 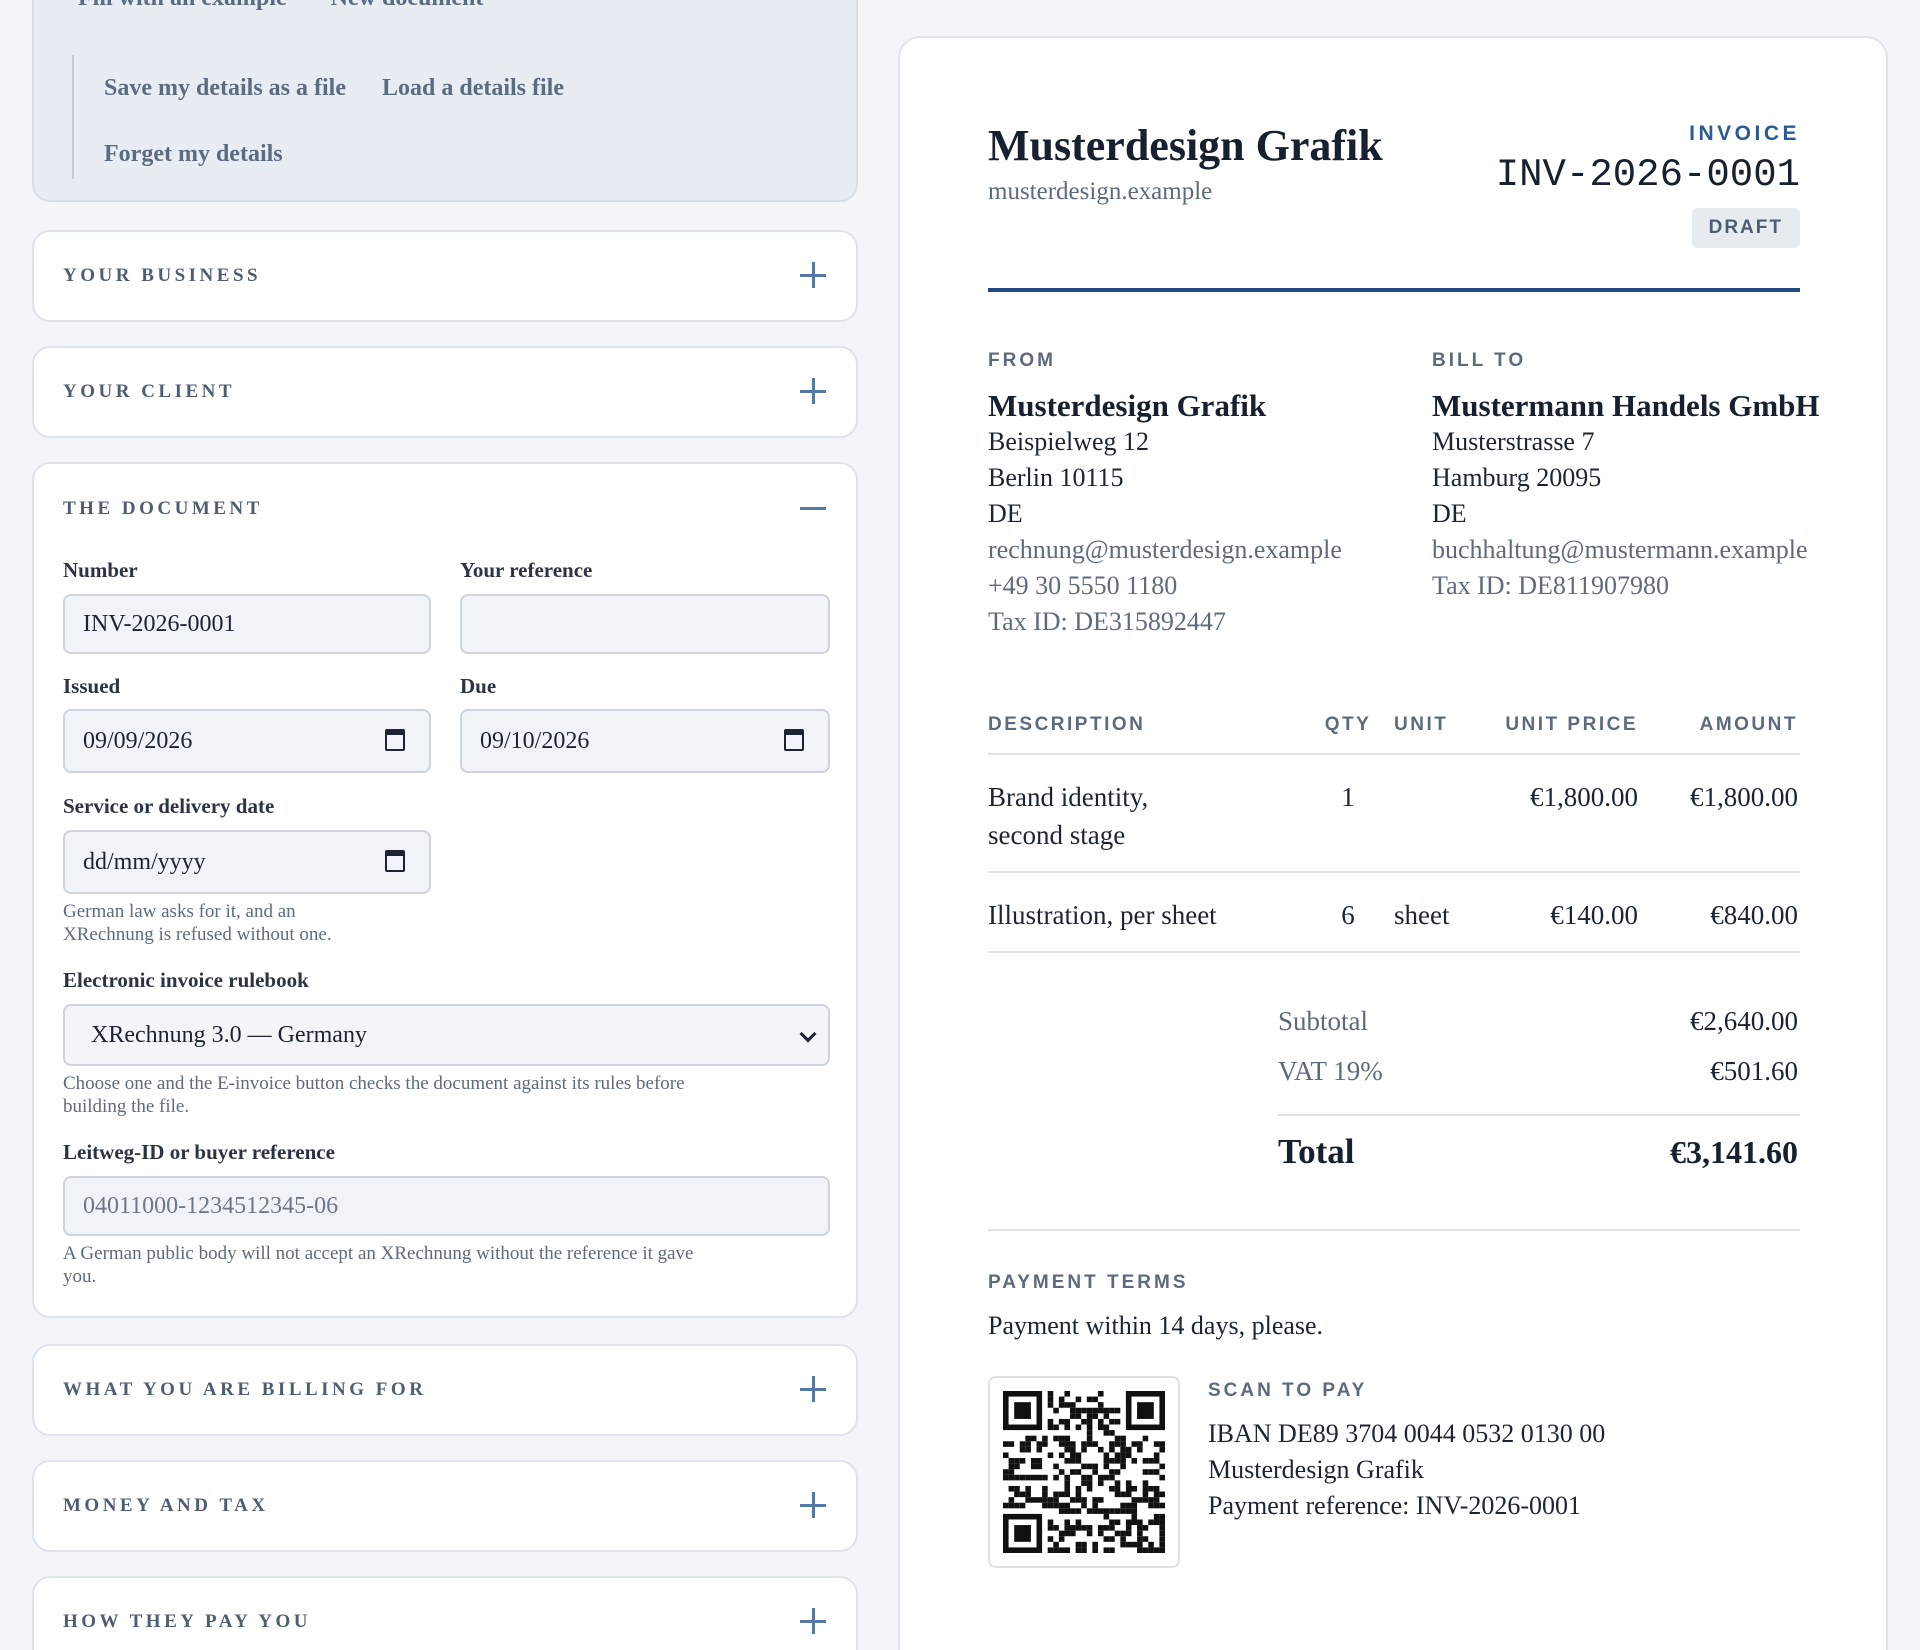 I want to click on col-description: DESCRIPTION, so click(x=1067, y=724).